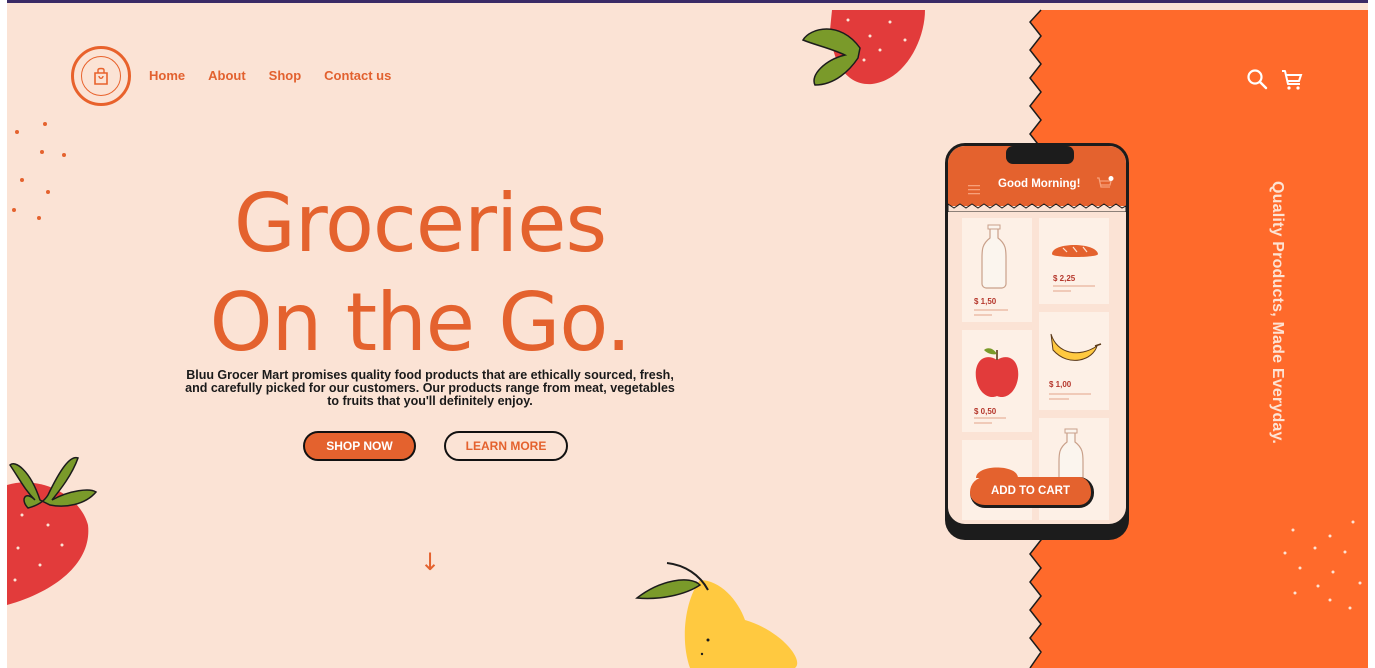 The height and width of the screenshot is (668, 1375). I want to click on product-price: $ 0,50, so click(985, 411).